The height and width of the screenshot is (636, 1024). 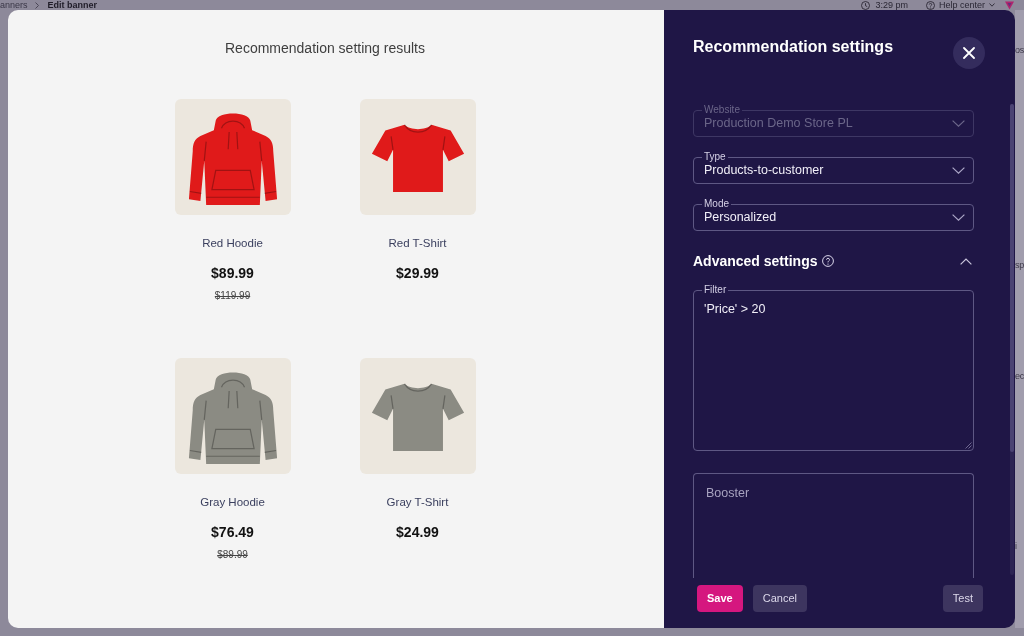 What do you see at coordinates (417, 243) in the screenshot?
I see `product-name: Red T-Shirt` at bounding box center [417, 243].